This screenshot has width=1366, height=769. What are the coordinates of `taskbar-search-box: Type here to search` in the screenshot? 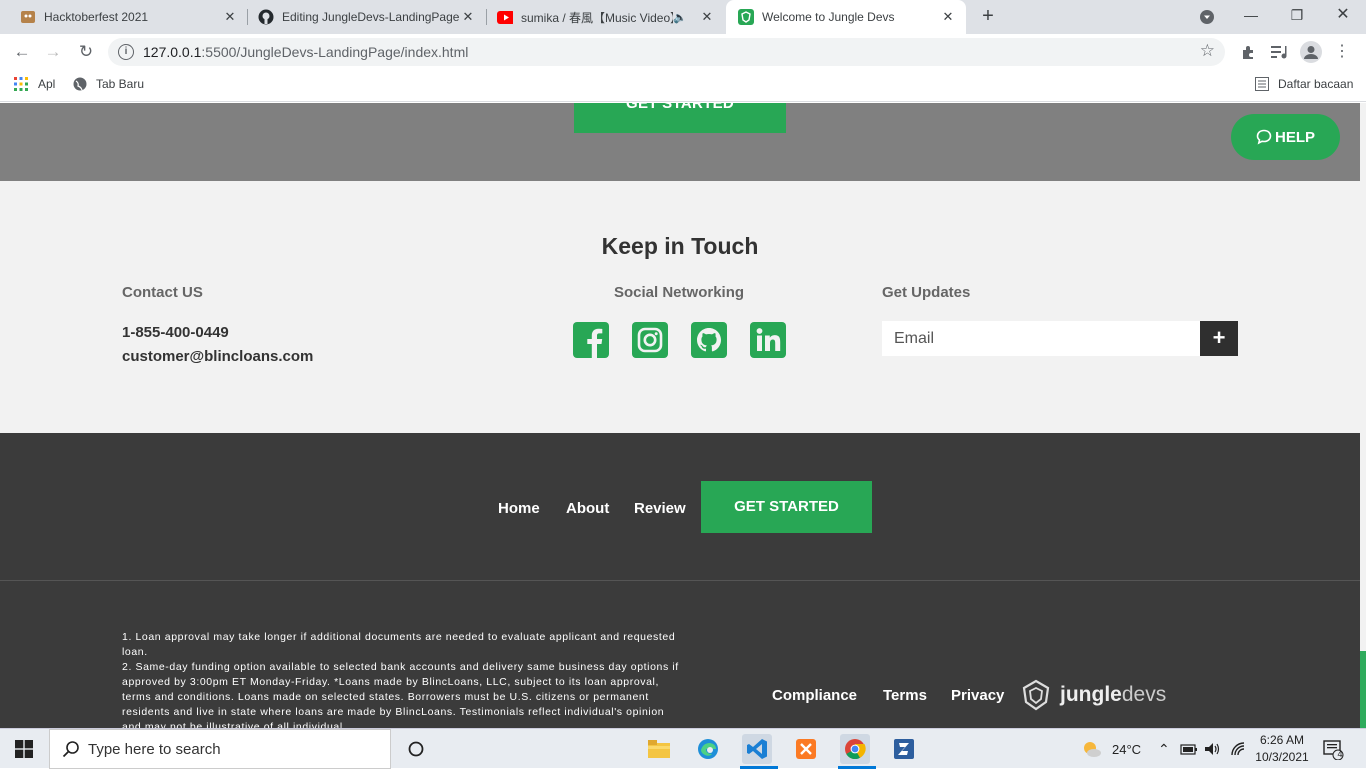 It's located at (220, 749).